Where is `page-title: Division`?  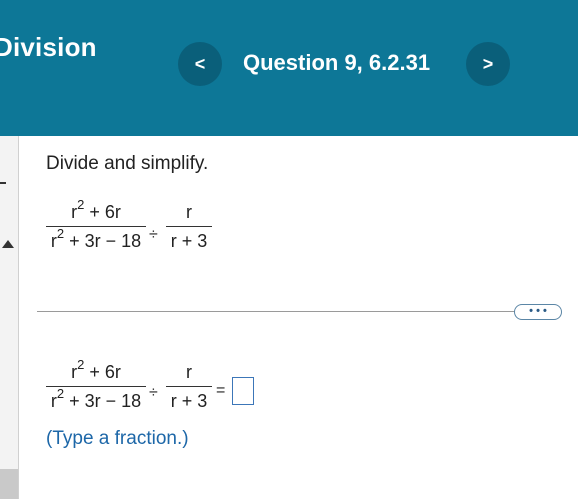 page-title: Division is located at coordinates (48, 47).